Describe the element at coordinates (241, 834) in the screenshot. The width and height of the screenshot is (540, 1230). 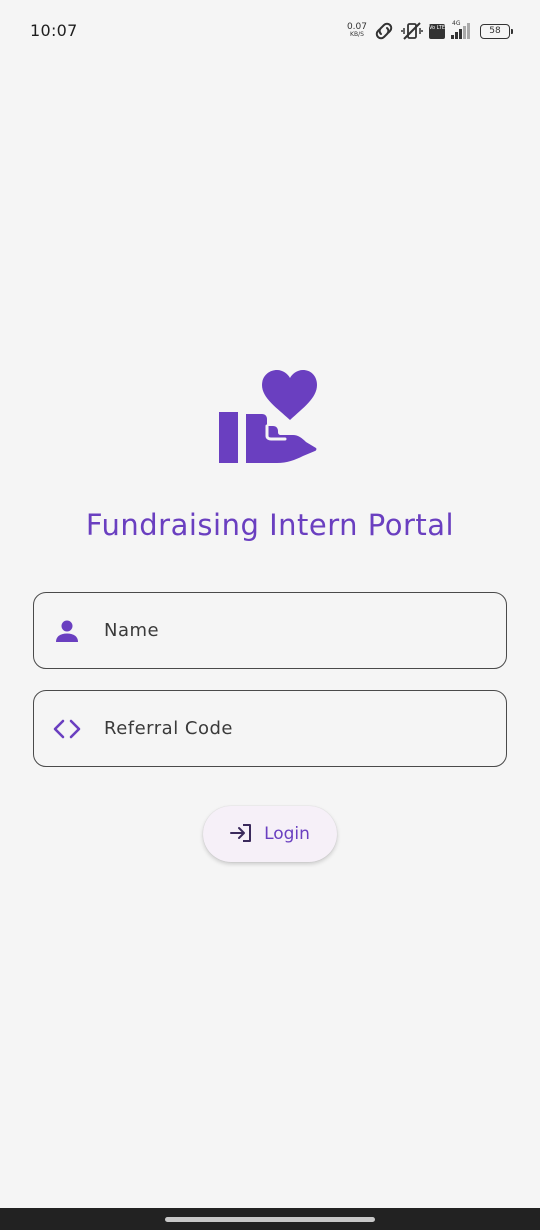
I see `login-icon` at that location.